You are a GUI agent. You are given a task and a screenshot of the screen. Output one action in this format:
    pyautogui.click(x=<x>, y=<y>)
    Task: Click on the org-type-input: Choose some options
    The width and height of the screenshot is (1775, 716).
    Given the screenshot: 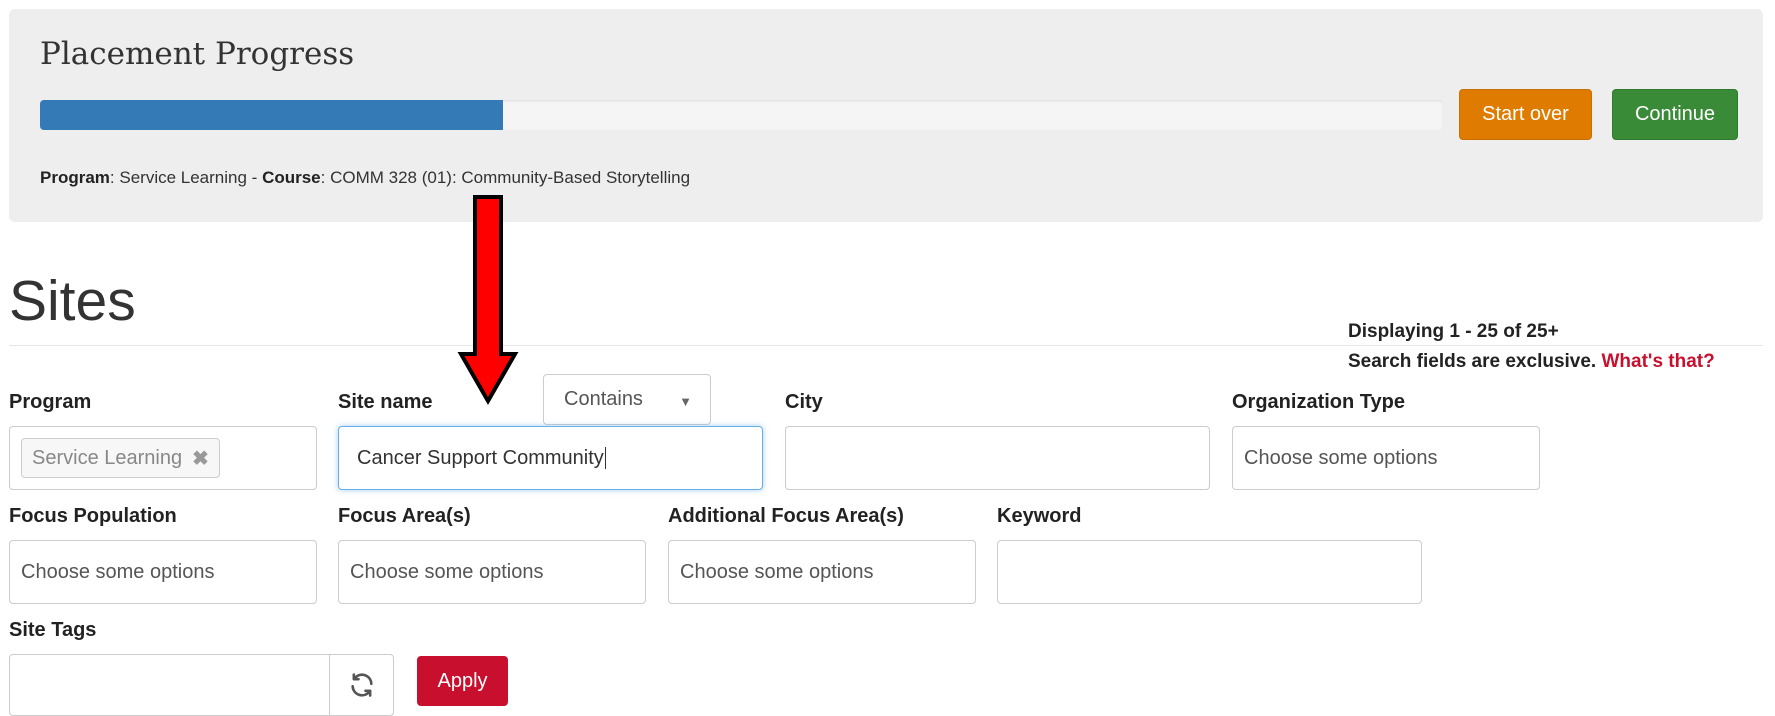 What is the action you would take?
    pyautogui.click(x=1386, y=458)
    